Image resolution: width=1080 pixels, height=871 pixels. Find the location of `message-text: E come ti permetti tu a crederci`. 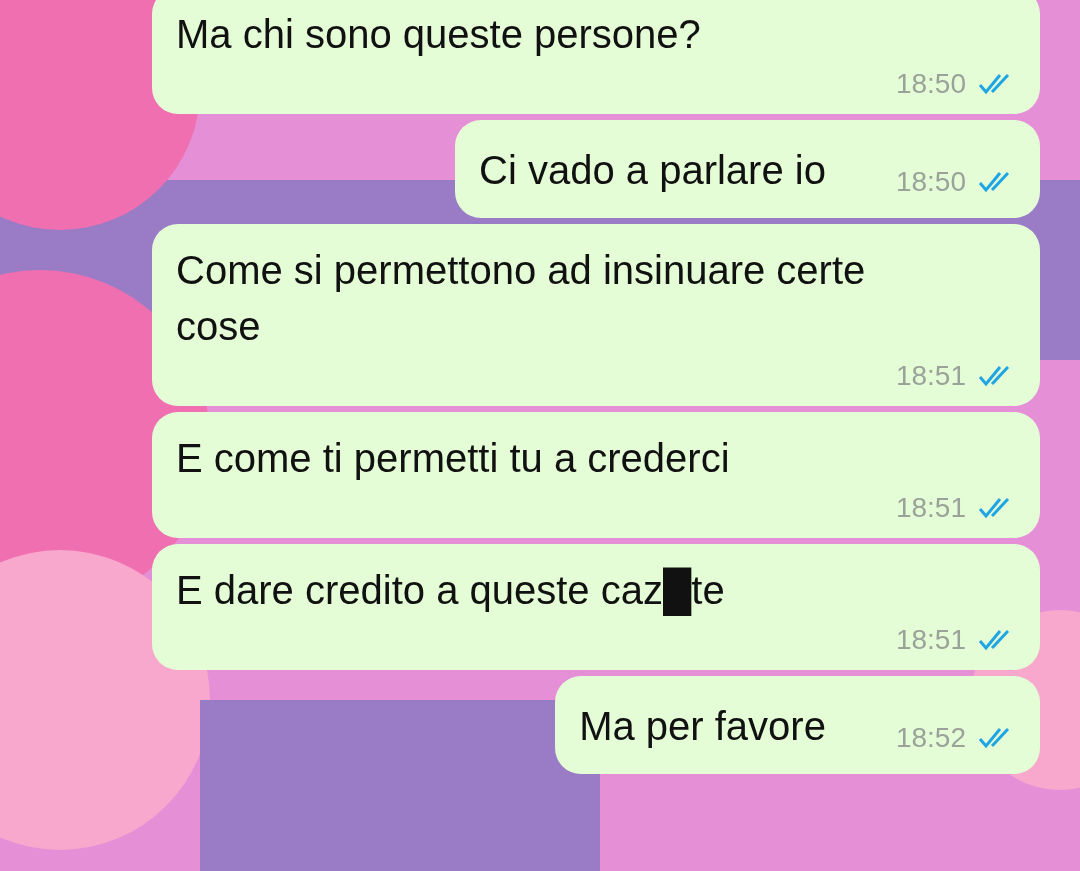

message-text: E come ti permetti tu a crederci is located at coordinates (453, 458).